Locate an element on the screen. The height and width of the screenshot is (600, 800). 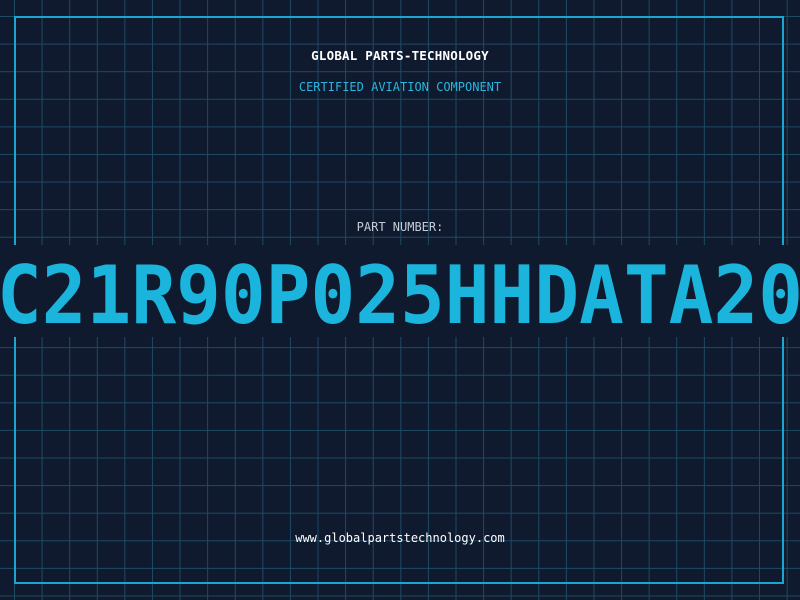
svg-text: C21R90P025HHDATA20 is located at coordinates (400, 297).